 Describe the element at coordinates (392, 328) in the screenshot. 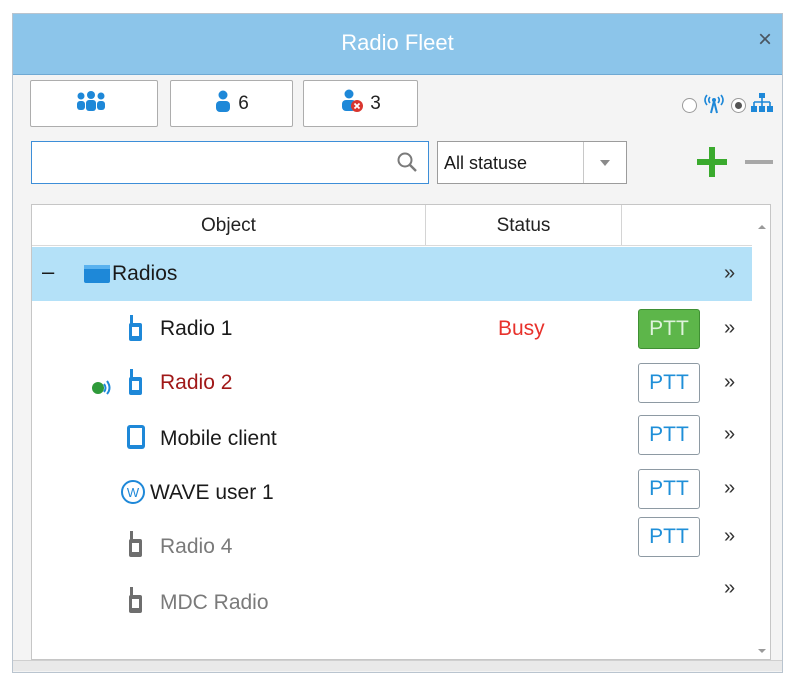

I see `table-row: Radio 1 Busy PTT »` at that location.